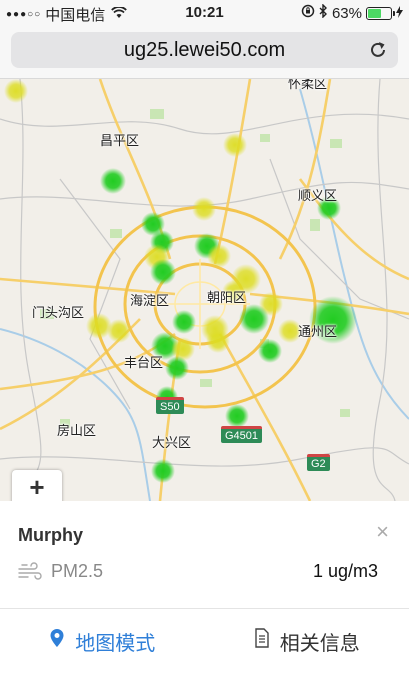 The height and width of the screenshot is (673, 409). I want to click on place-label-fangshan: 房山区, so click(77, 430).